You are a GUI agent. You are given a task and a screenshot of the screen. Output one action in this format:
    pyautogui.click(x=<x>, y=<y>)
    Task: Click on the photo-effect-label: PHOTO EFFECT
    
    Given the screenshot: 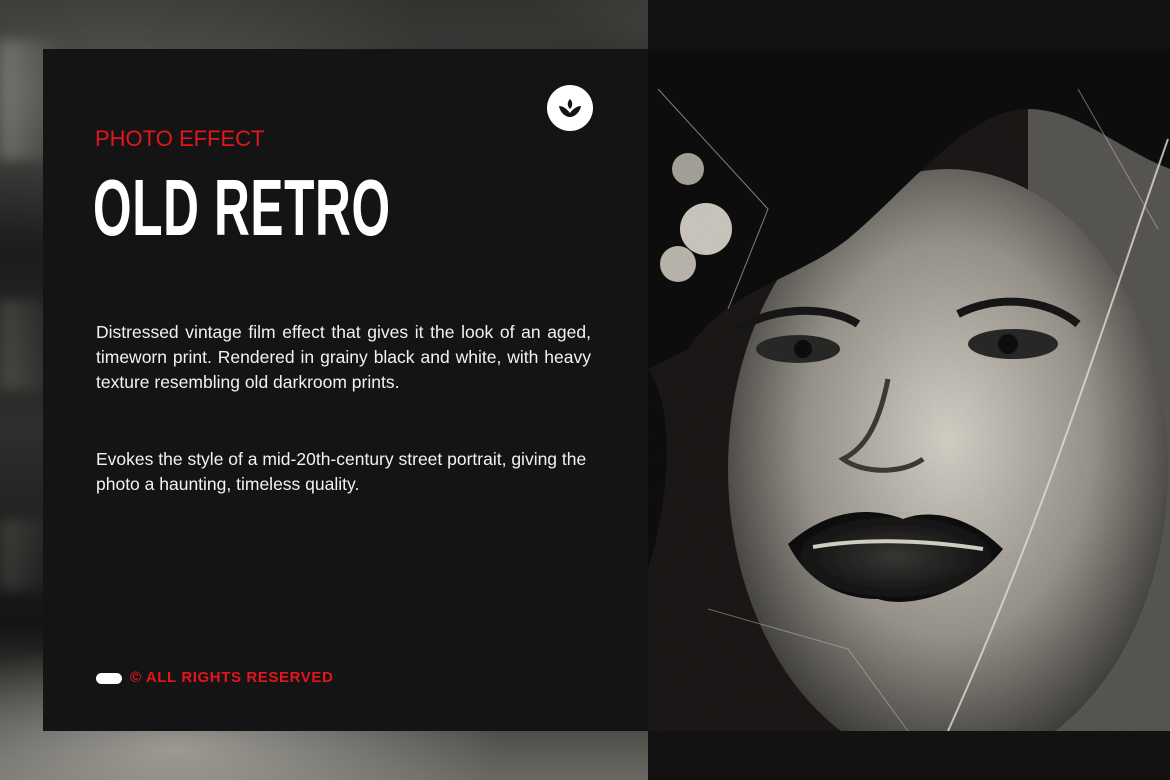 What is the action you would take?
    pyautogui.click(x=180, y=138)
    